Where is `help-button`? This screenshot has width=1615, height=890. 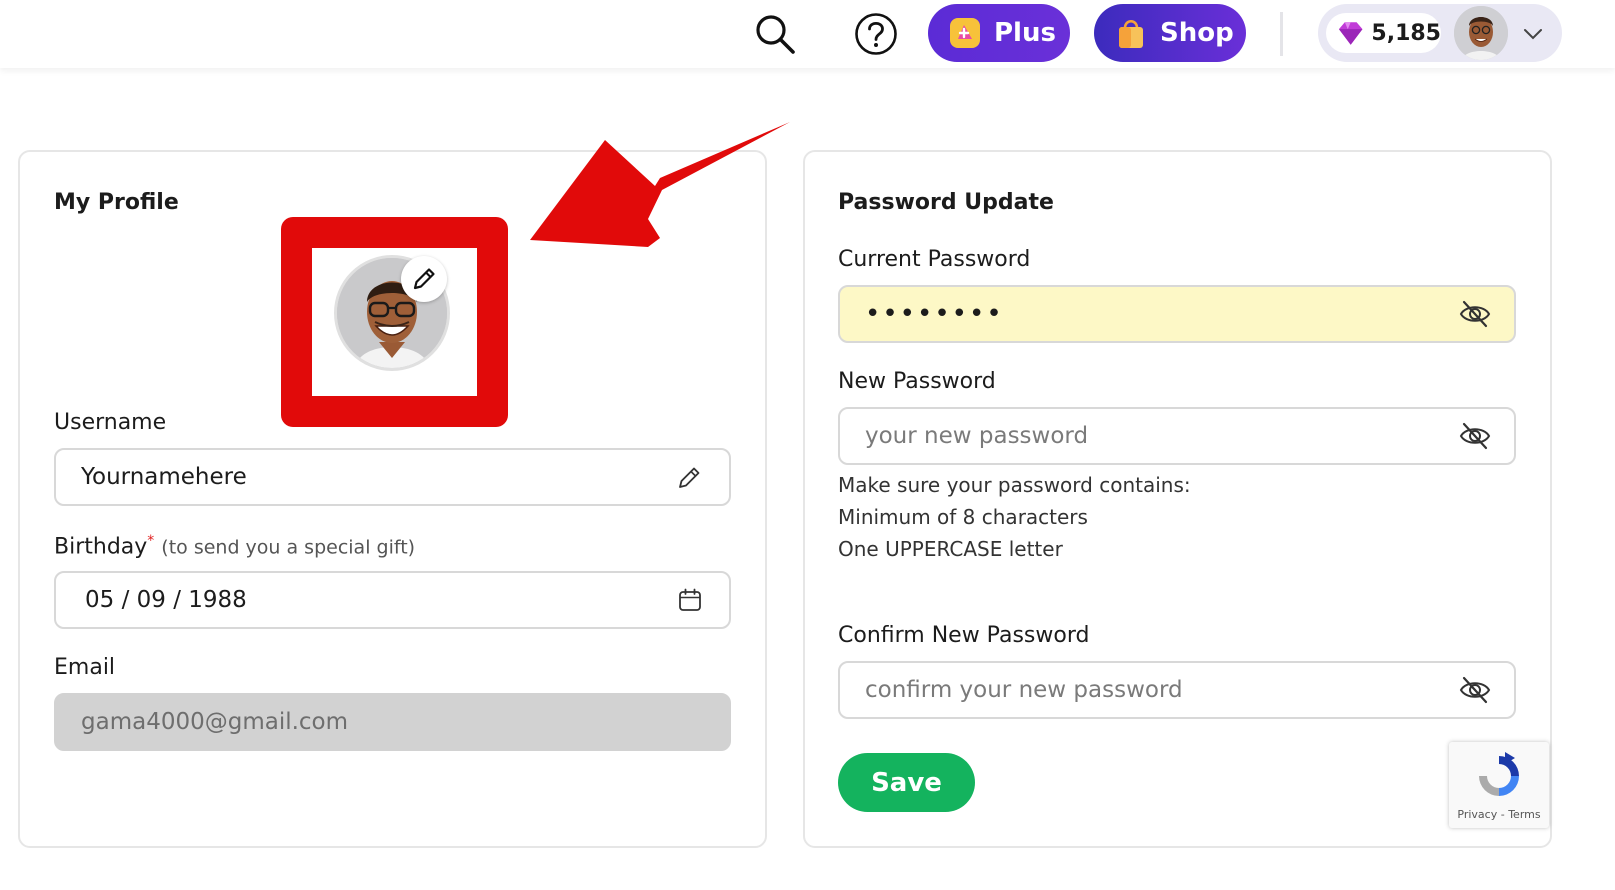
help-button is located at coordinates (876, 34).